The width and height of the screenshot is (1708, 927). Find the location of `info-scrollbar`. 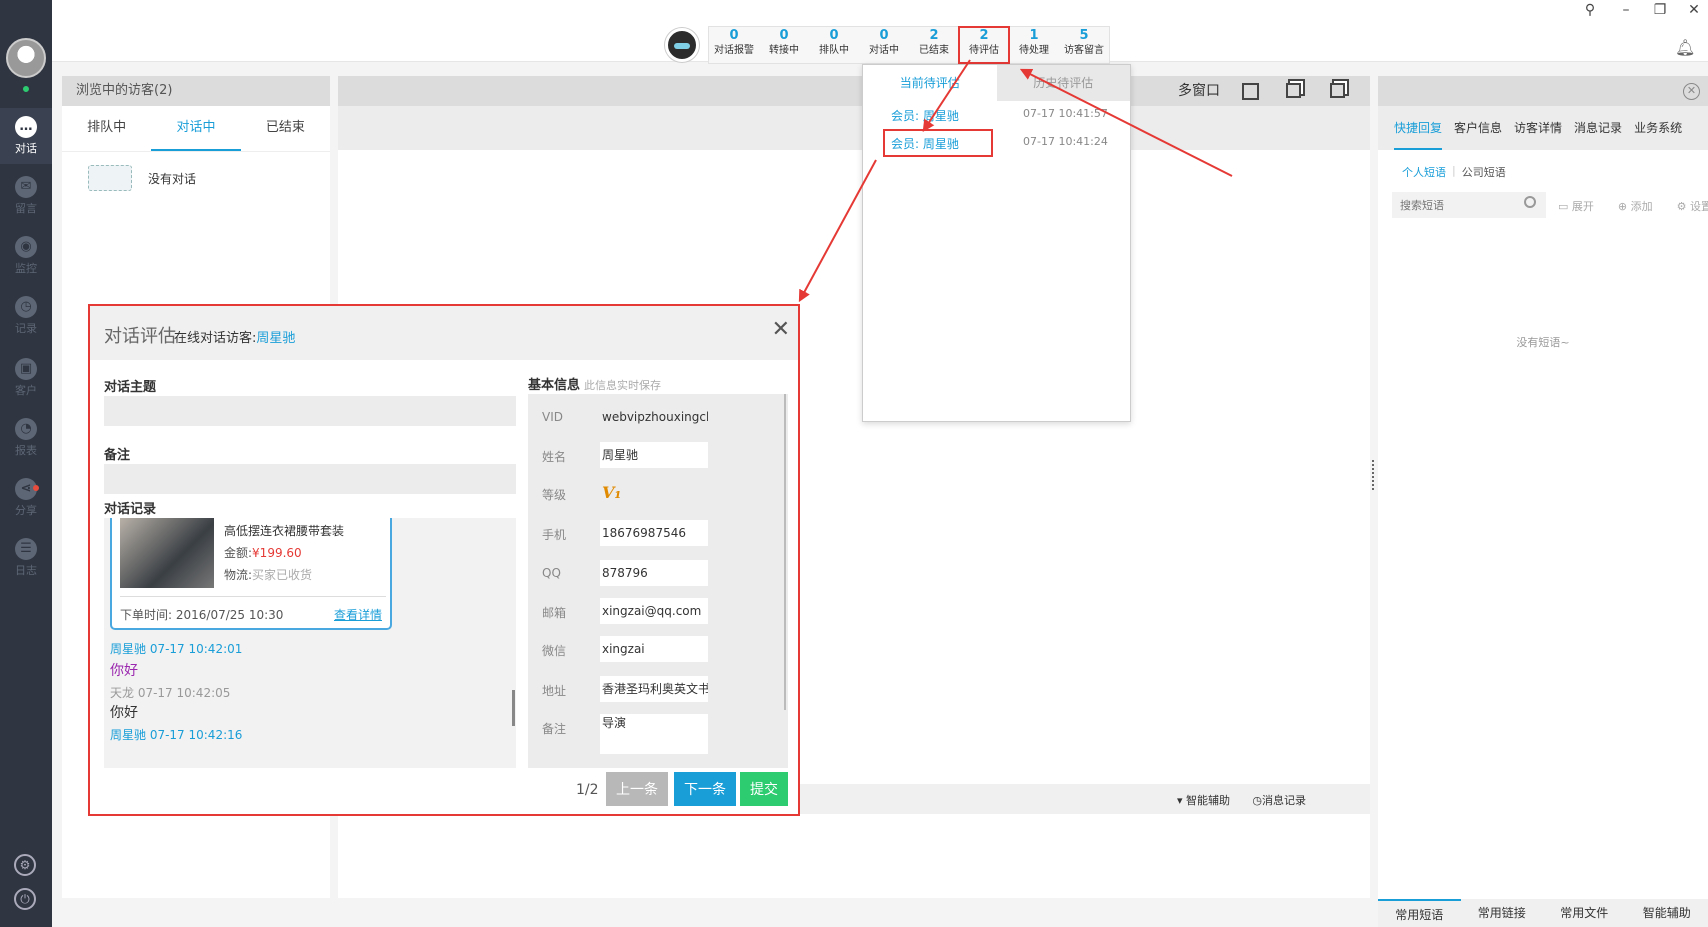

info-scrollbar is located at coordinates (785, 552).